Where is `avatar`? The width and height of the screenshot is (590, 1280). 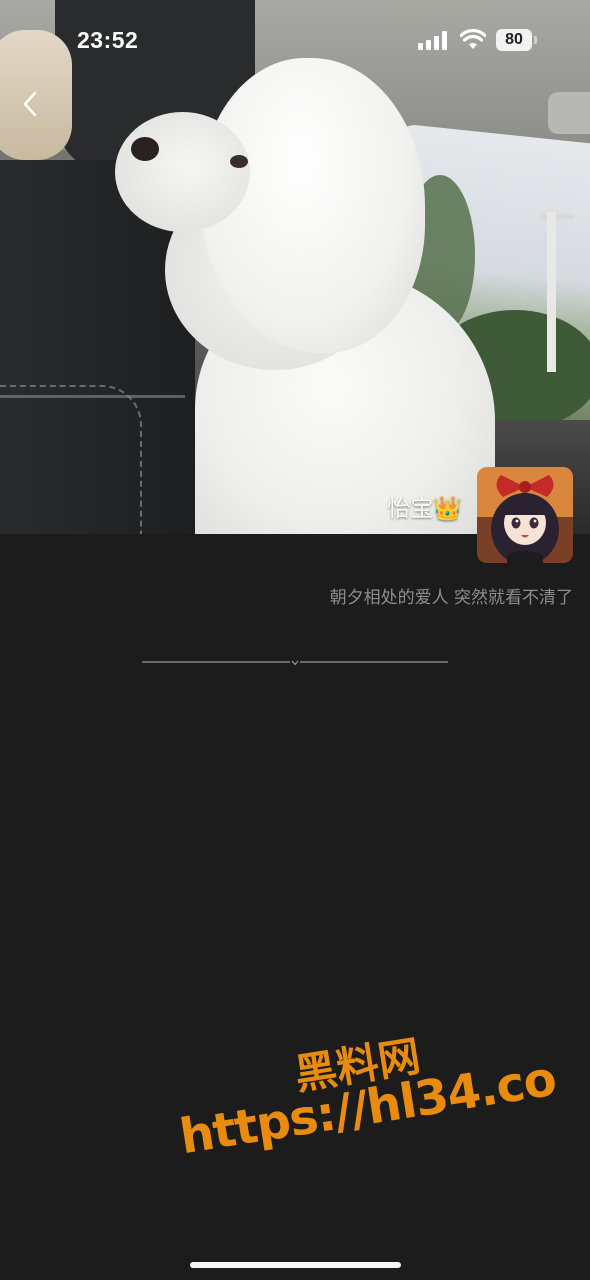
avatar is located at coordinates (525, 515).